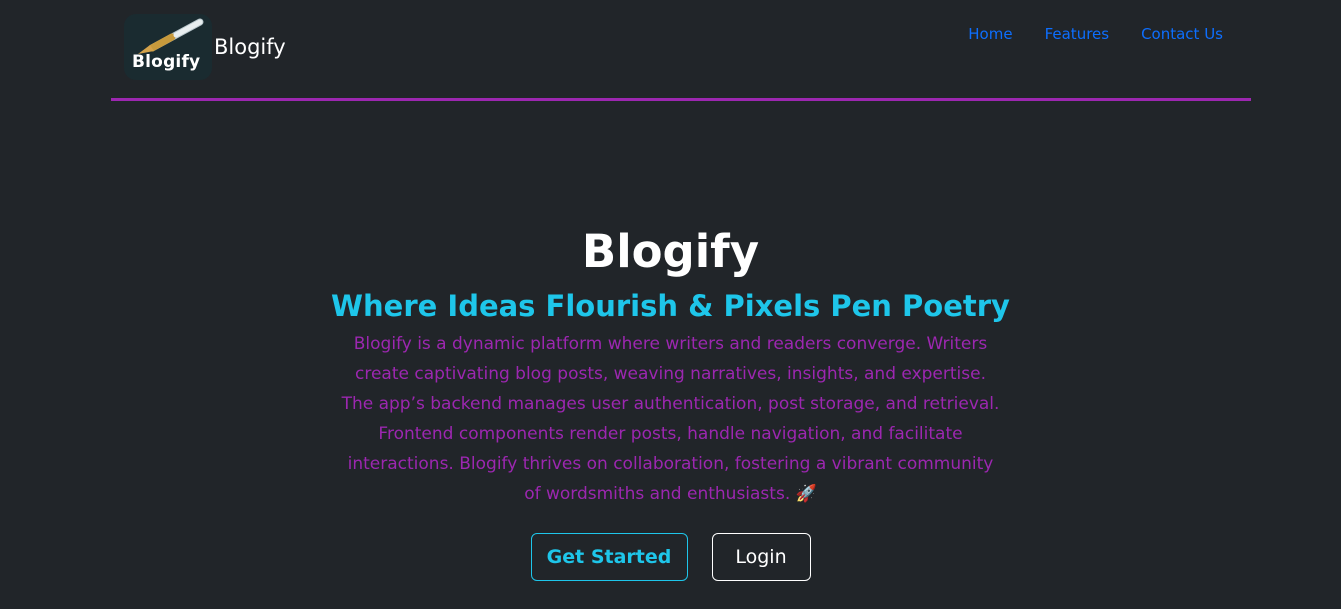 This screenshot has width=1341, height=609. What do you see at coordinates (609, 557) in the screenshot?
I see `get-started-button: Get Started` at bounding box center [609, 557].